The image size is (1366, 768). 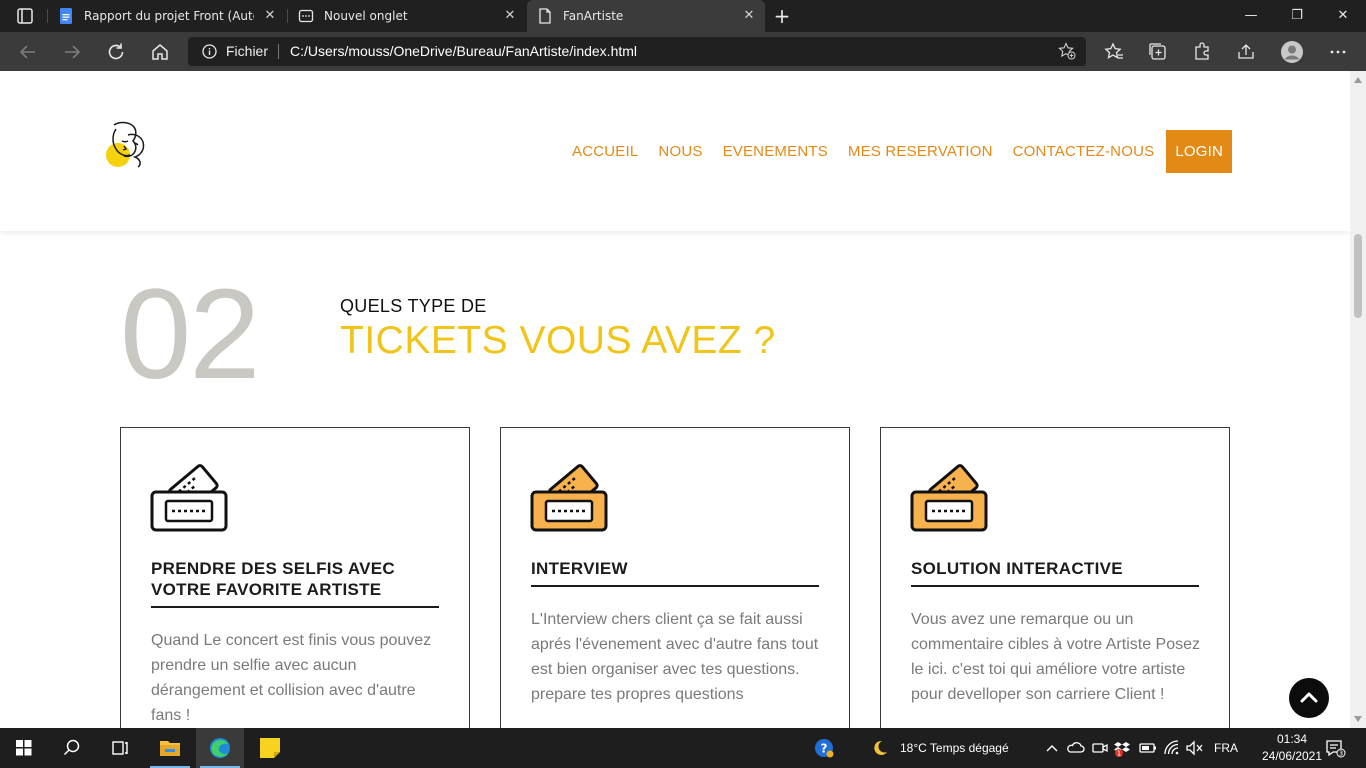 What do you see at coordinates (545, 16) in the screenshot?
I see `file-icon` at bounding box center [545, 16].